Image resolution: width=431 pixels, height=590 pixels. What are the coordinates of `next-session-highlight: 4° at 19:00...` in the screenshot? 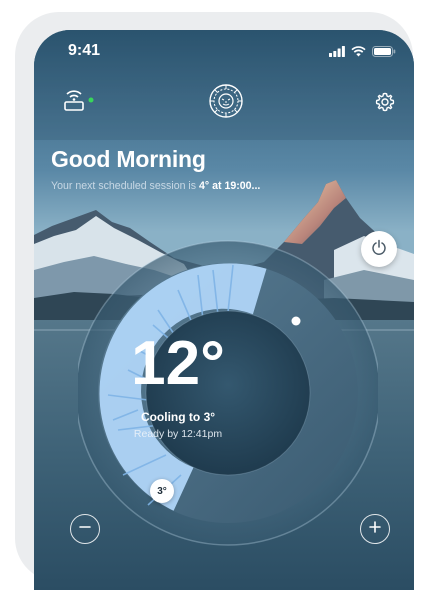 It's located at (230, 186).